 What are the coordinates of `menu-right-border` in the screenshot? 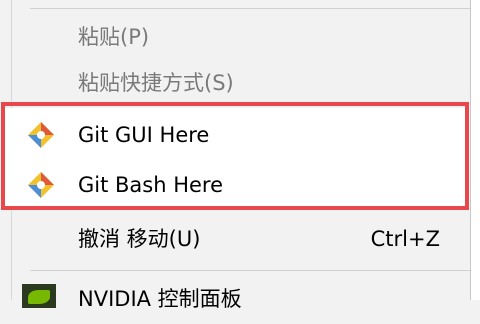 It's located at (470, 150).